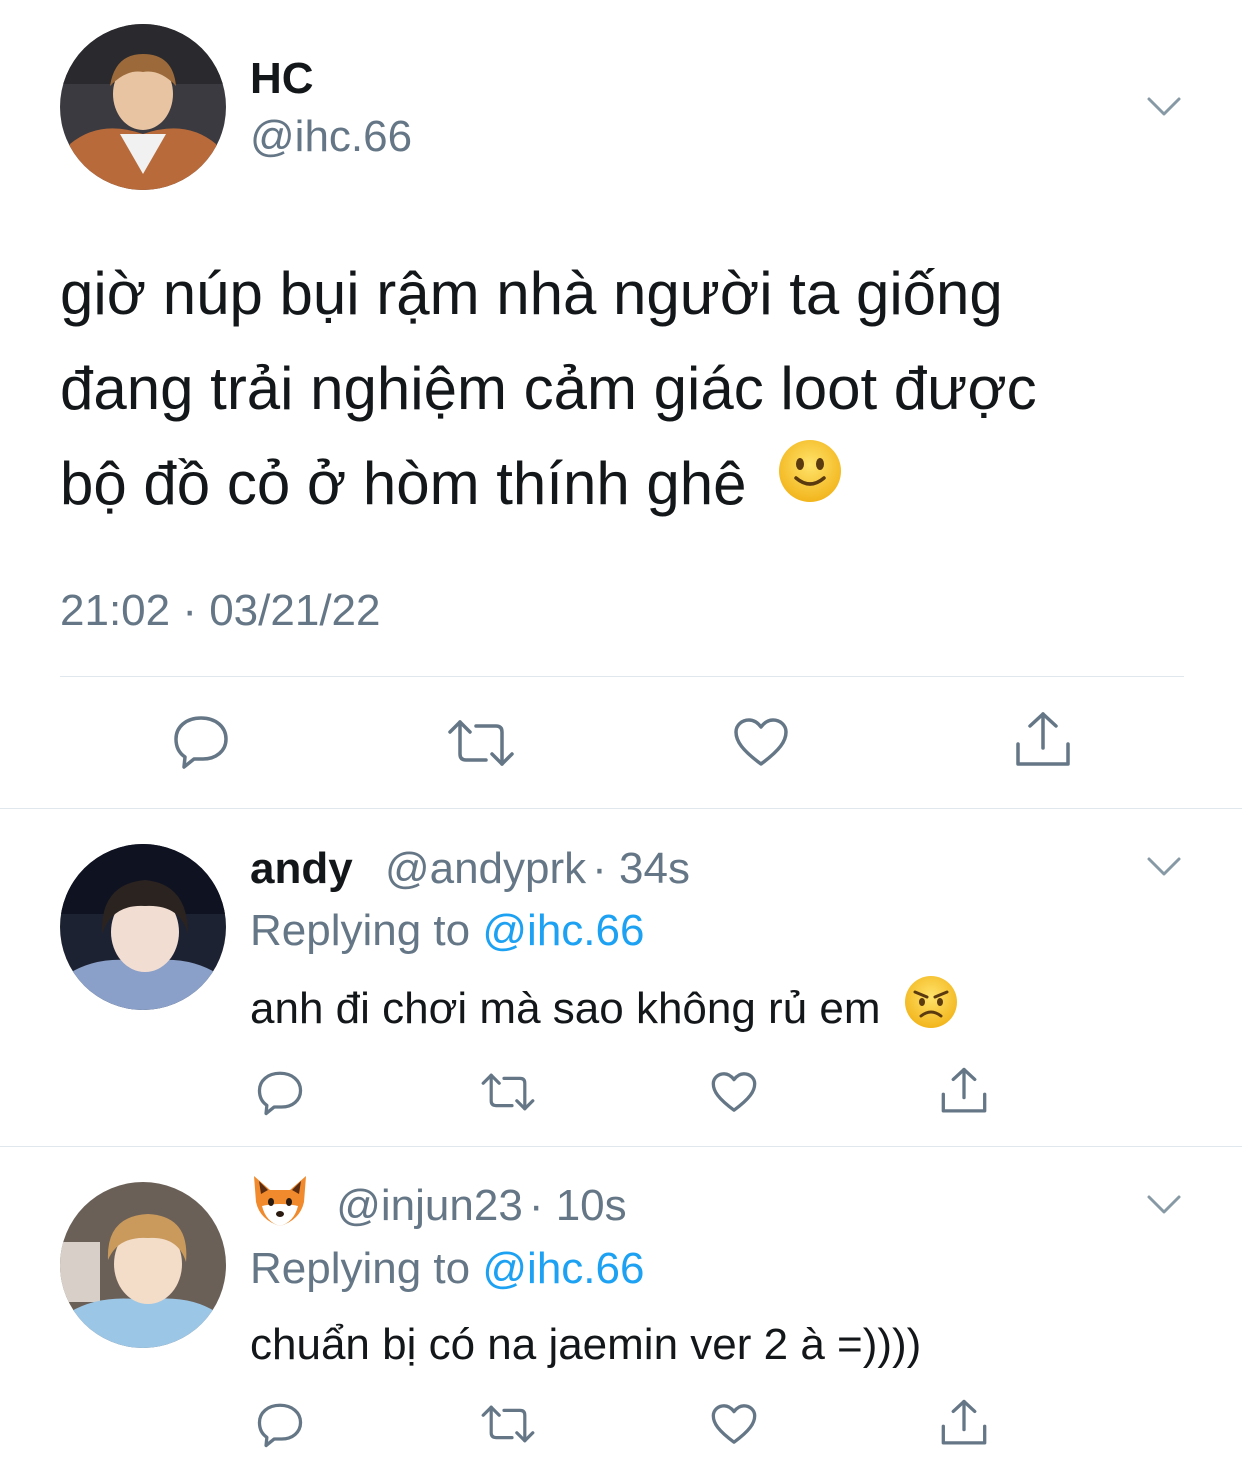  I want to click on reply-header: andy @andyprk · 34s, so click(470, 869).